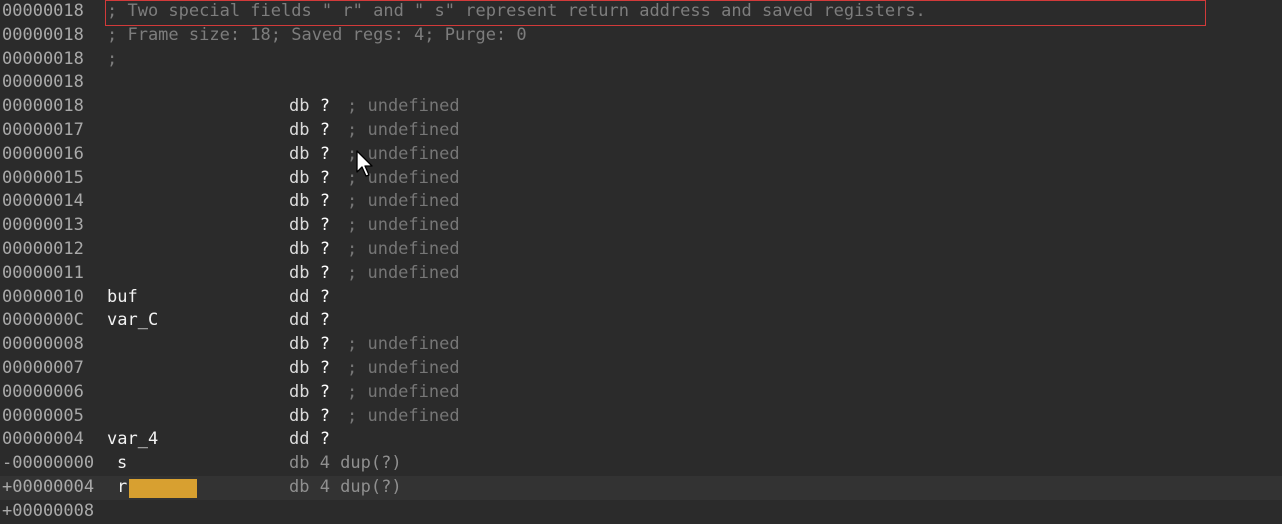  What do you see at coordinates (43, 368) in the screenshot?
I see `member-offset: 00000007` at bounding box center [43, 368].